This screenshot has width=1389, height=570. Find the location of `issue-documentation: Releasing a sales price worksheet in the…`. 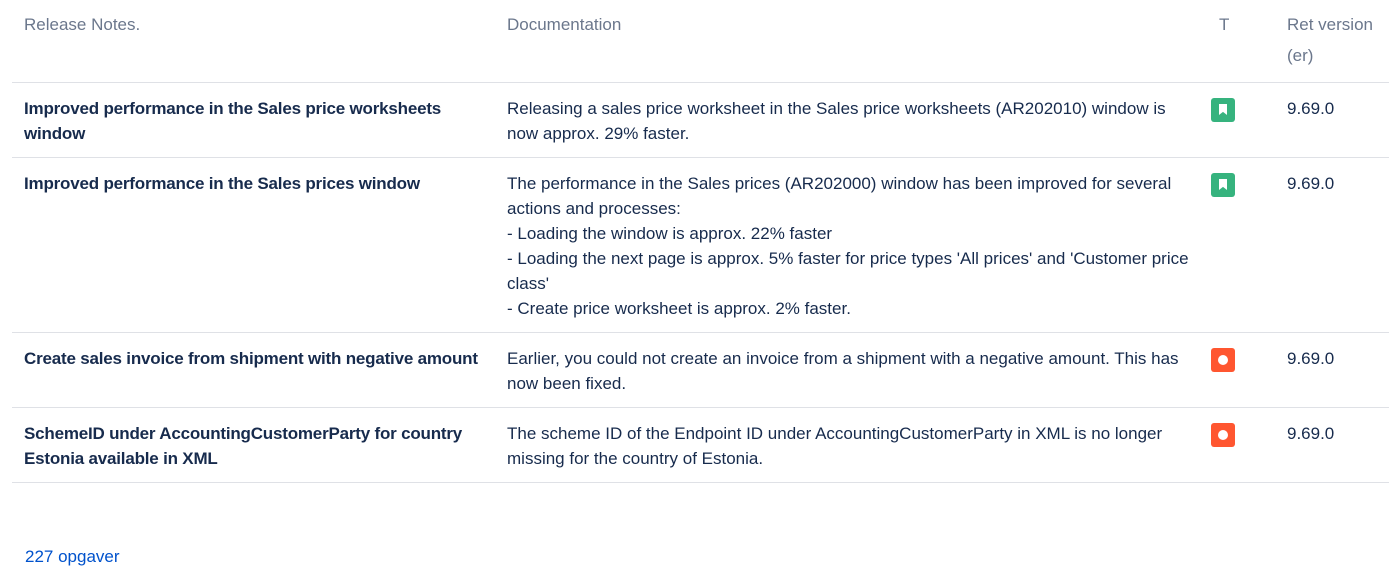

issue-documentation: Releasing a sales price worksheet in the… is located at coordinates (851, 120).